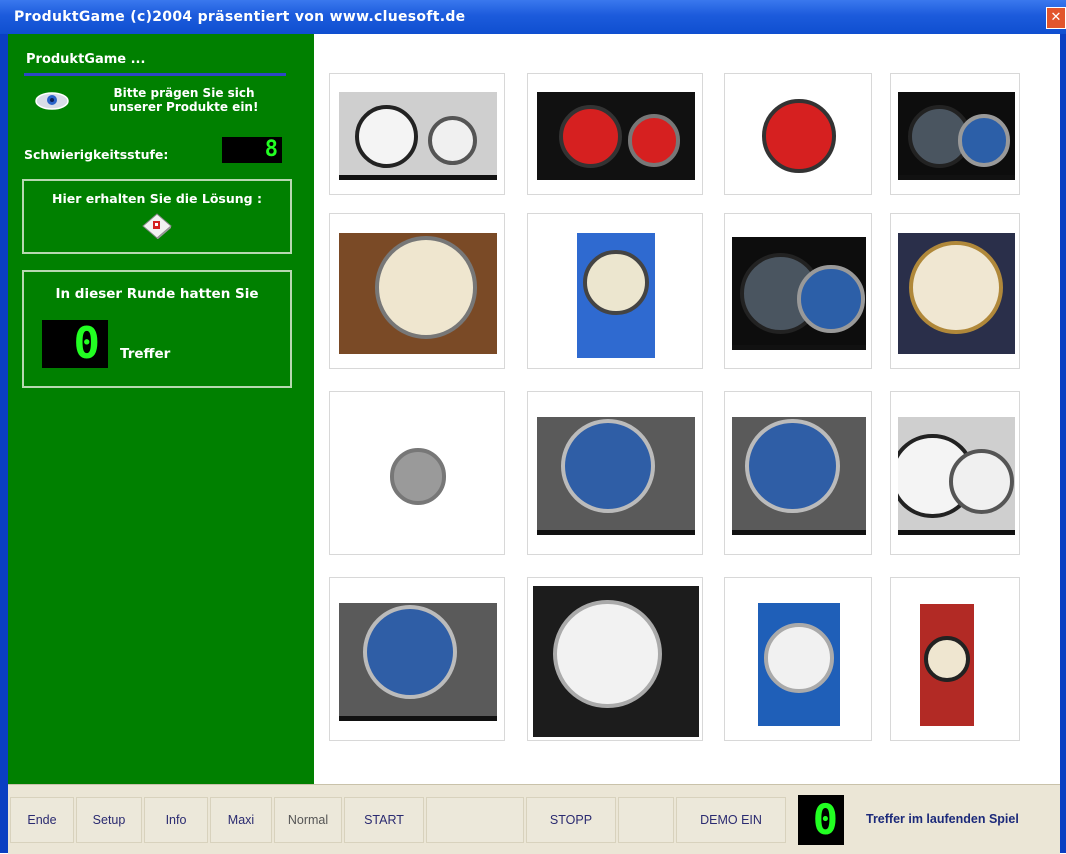 This screenshot has width=1066, height=854. Describe the element at coordinates (731, 820) in the screenshot. I see `demo-button: DEMO EIN` at that location.